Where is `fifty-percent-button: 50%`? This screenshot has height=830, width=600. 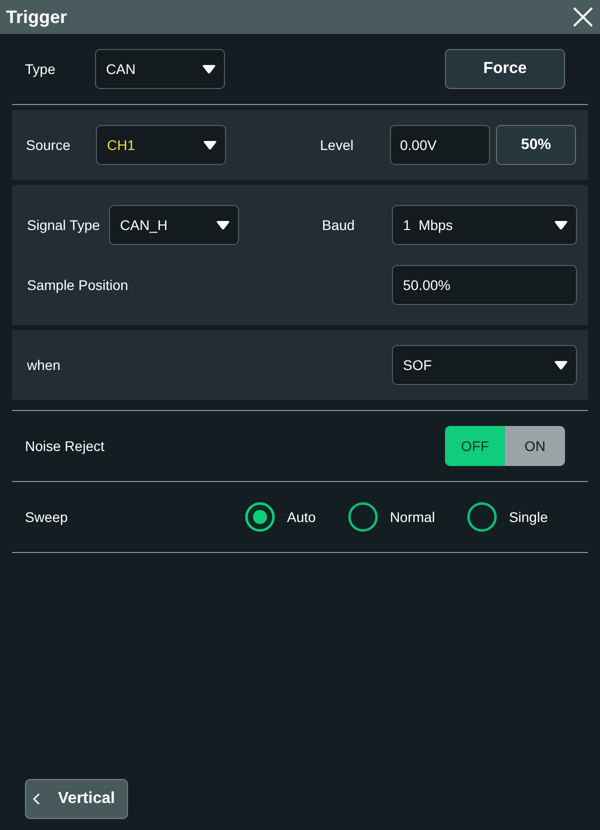 fifty-percent-button: 50% is located at coordinates (536, 145).